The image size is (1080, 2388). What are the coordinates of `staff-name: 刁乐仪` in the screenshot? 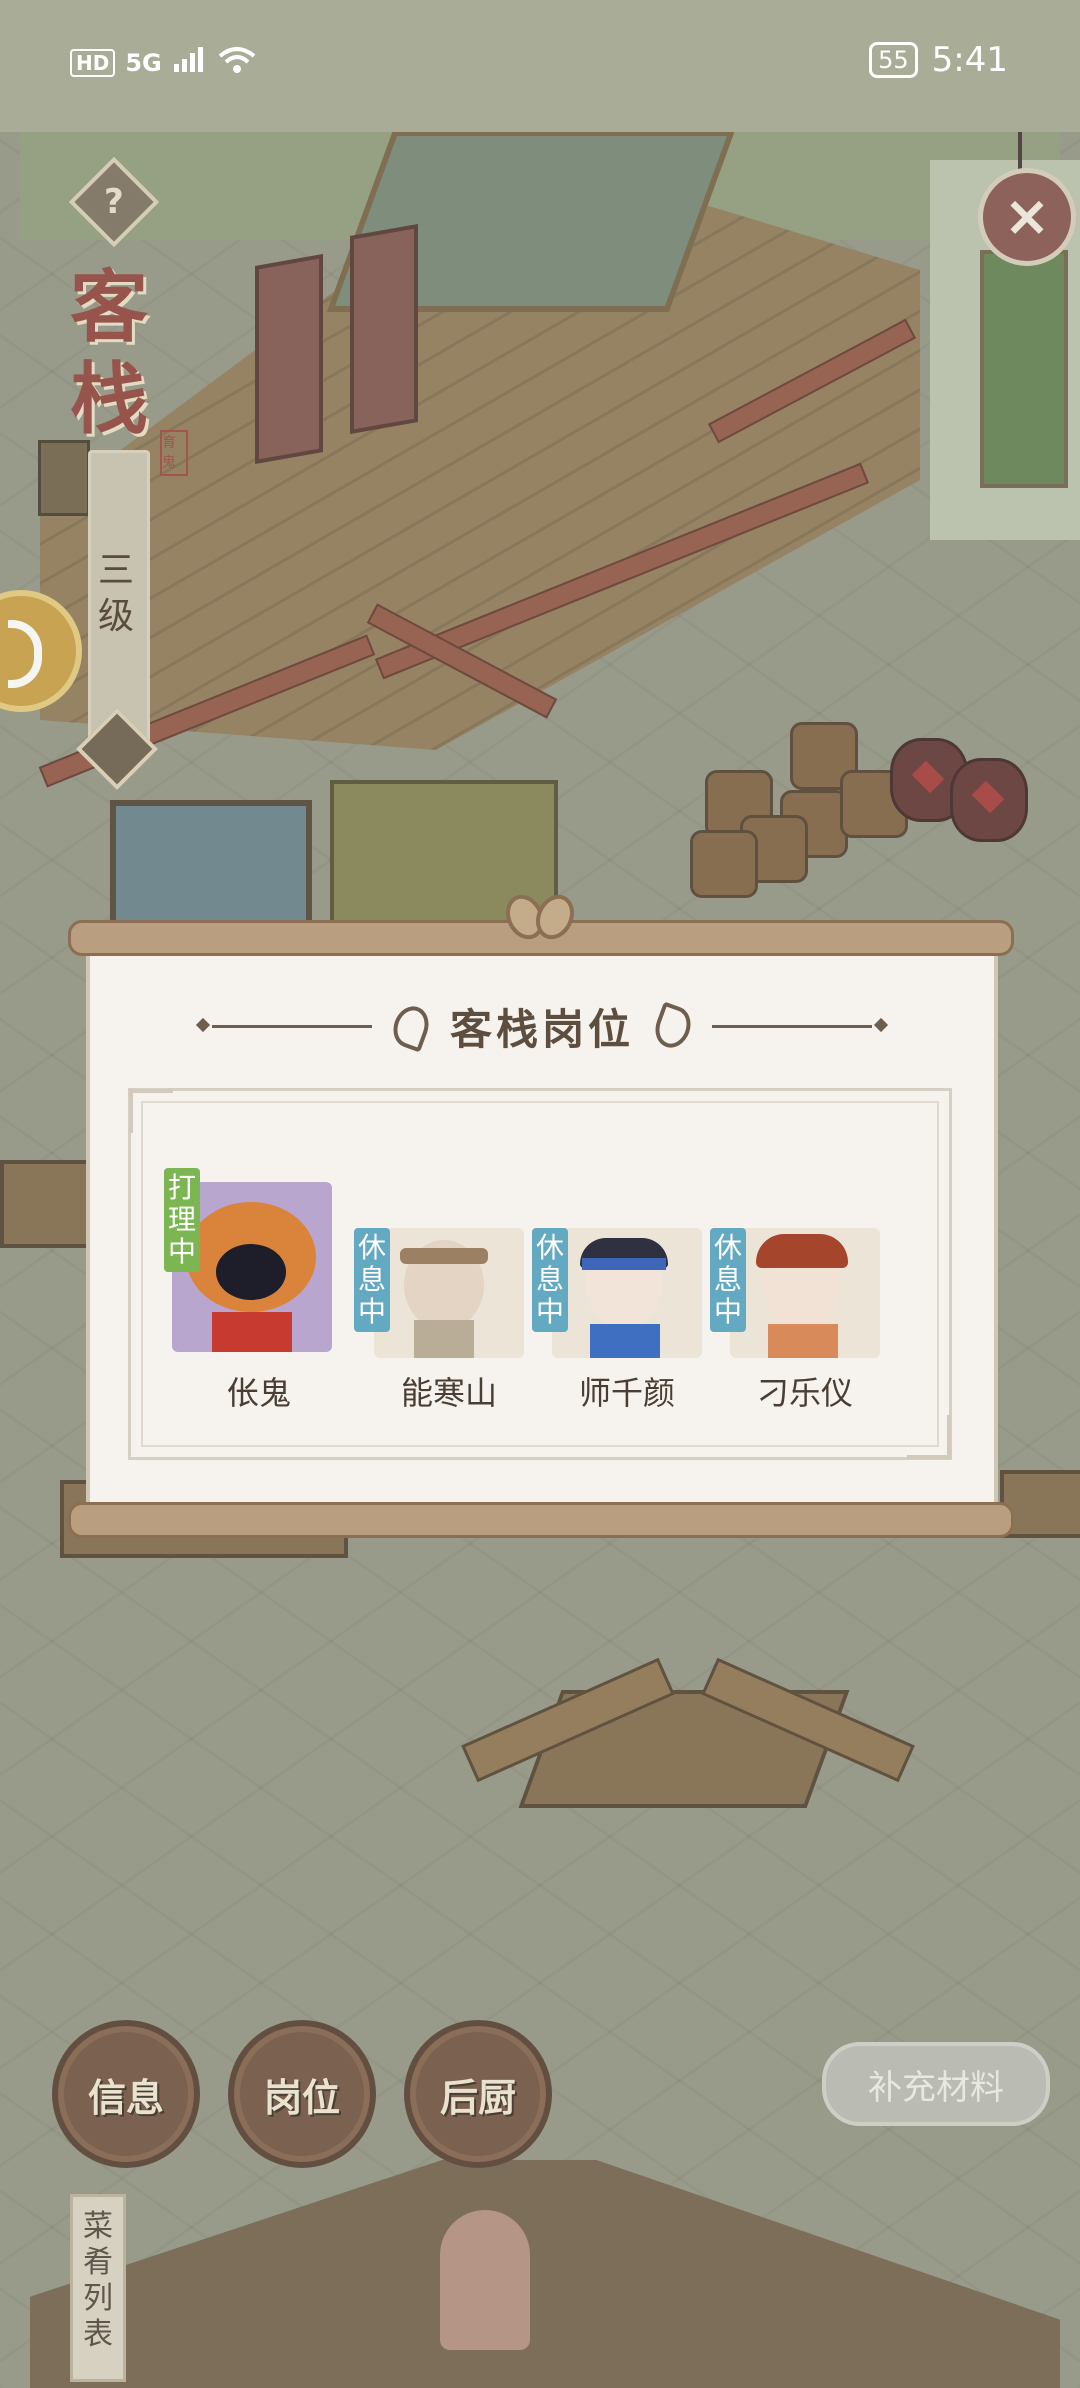 It's located at (804, 1393).